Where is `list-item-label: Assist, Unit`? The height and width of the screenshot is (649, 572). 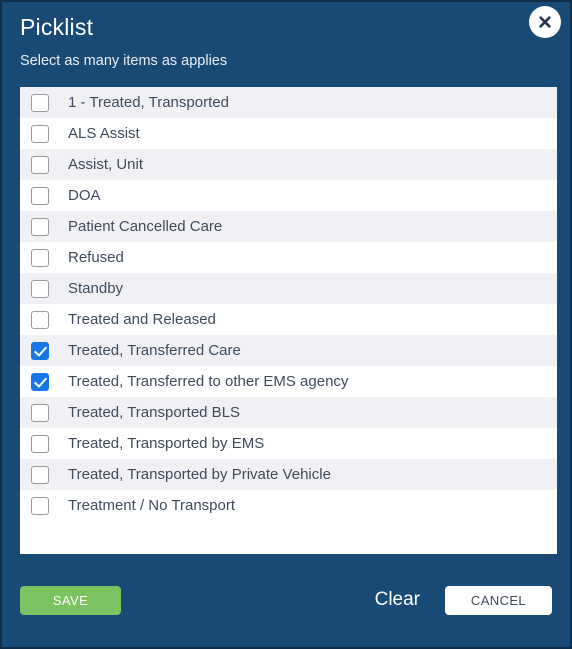 list-item-label: Assist, Unit is located at coordinates (106, 164).